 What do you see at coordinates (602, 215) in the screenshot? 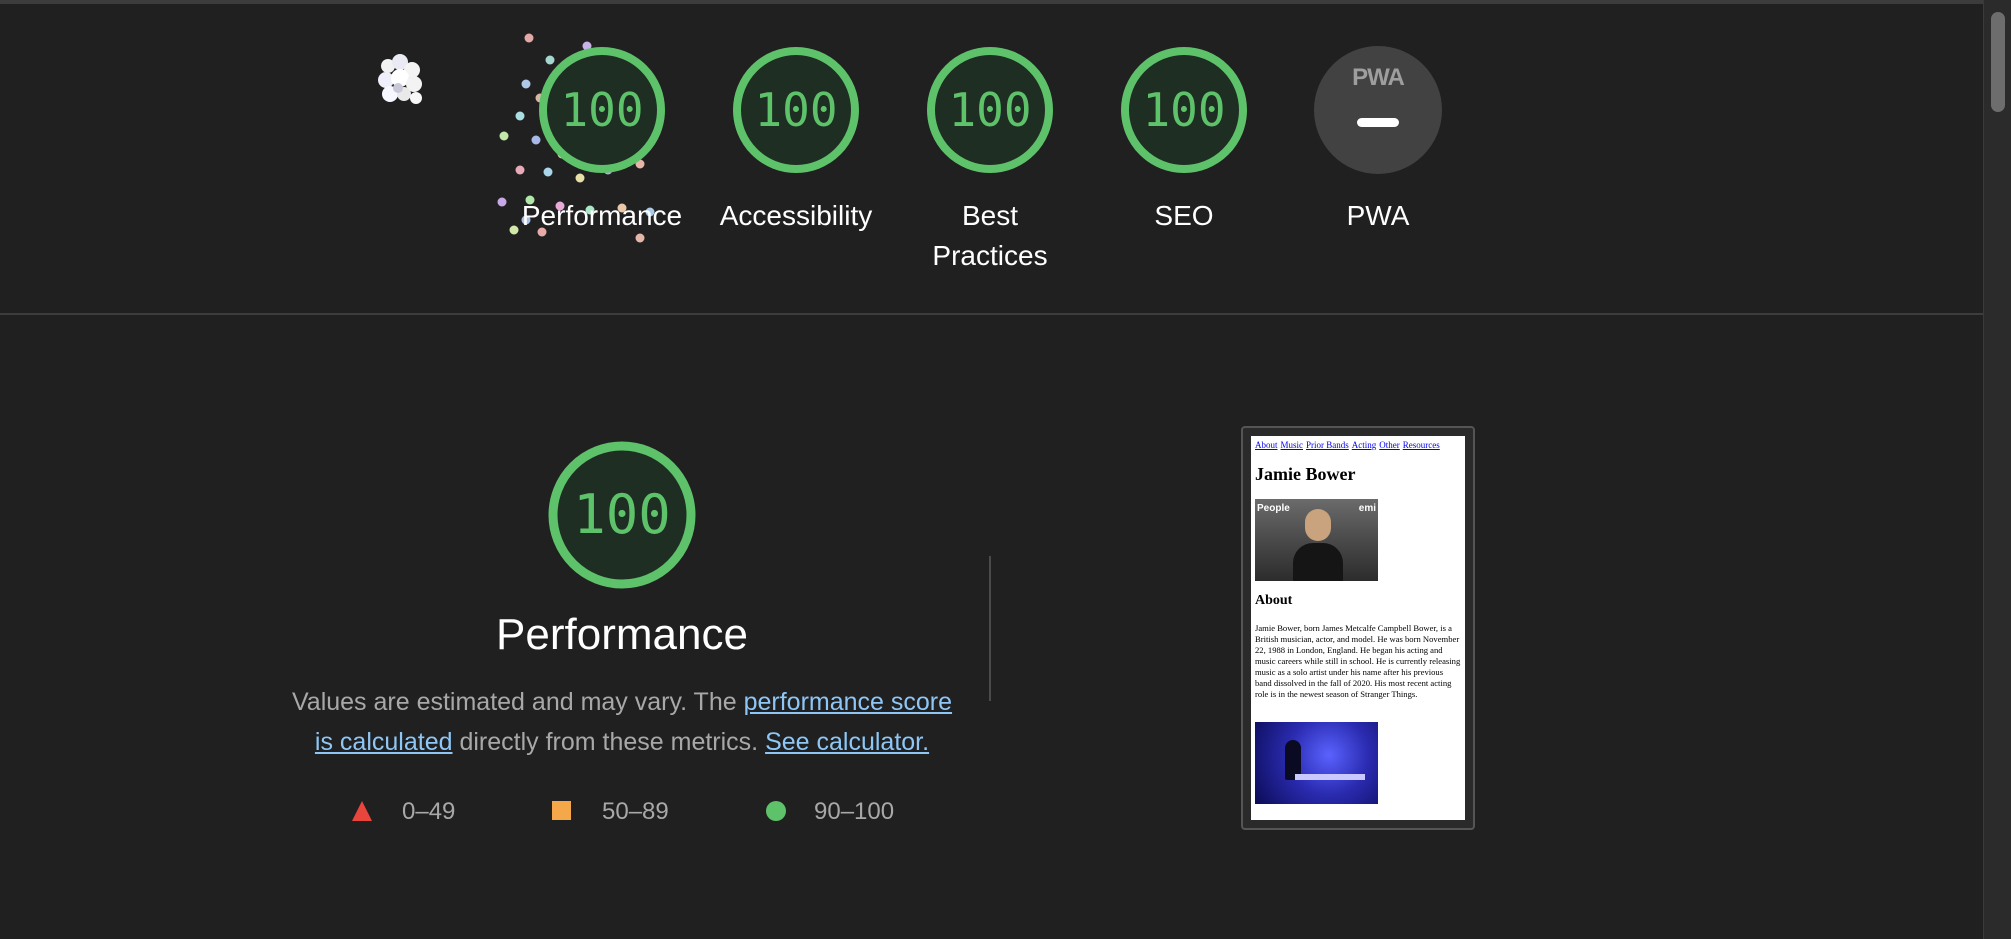
I see `gauge-label: Performance` at bounding box center [602, 215].